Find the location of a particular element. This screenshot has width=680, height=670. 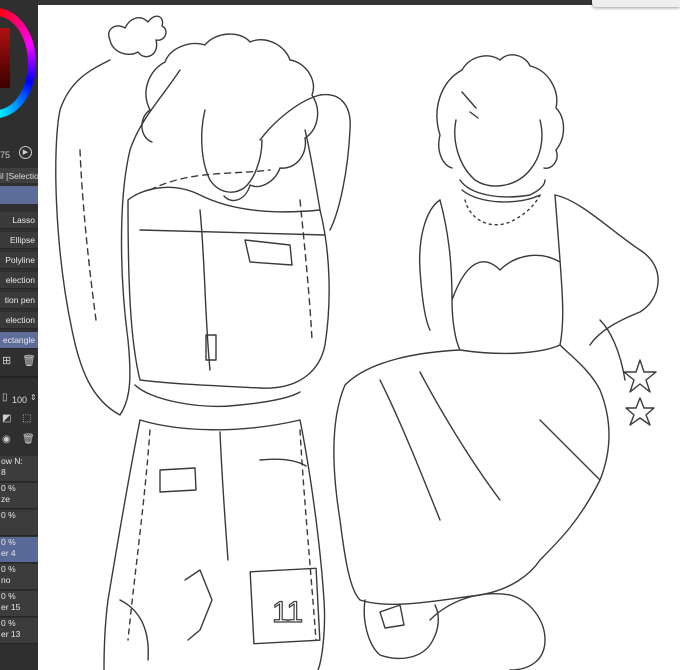

layer-effect-icon: ⬚ is located at coordinates (26, 418).